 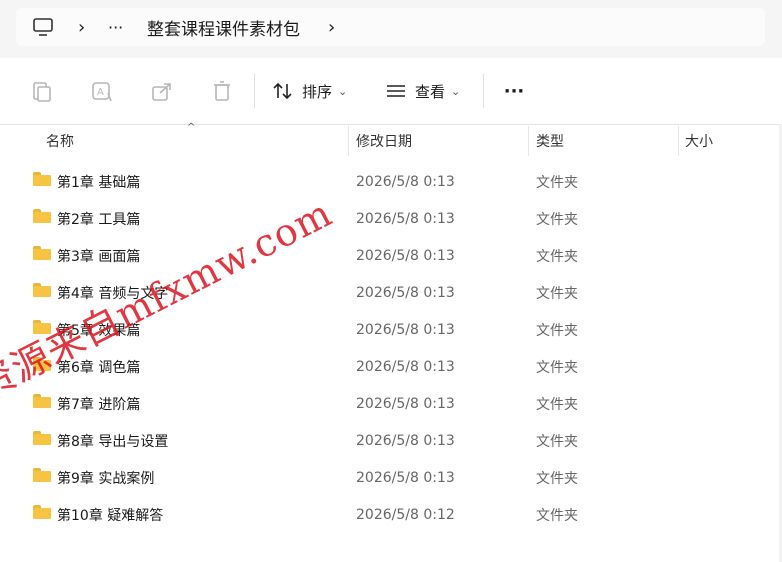 What do you see at coordinates (396, 91) in the screenshot?
I see `view-icon` at bounding box center [396, 91].